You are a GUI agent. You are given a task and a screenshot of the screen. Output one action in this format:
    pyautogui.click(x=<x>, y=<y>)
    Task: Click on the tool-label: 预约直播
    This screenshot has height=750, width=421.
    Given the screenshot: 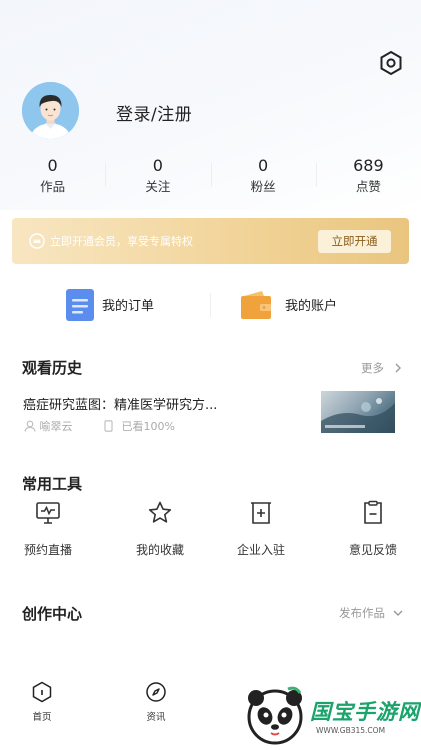 What is the action you would take?
    pyautogui.click(x=47, y=550)
    